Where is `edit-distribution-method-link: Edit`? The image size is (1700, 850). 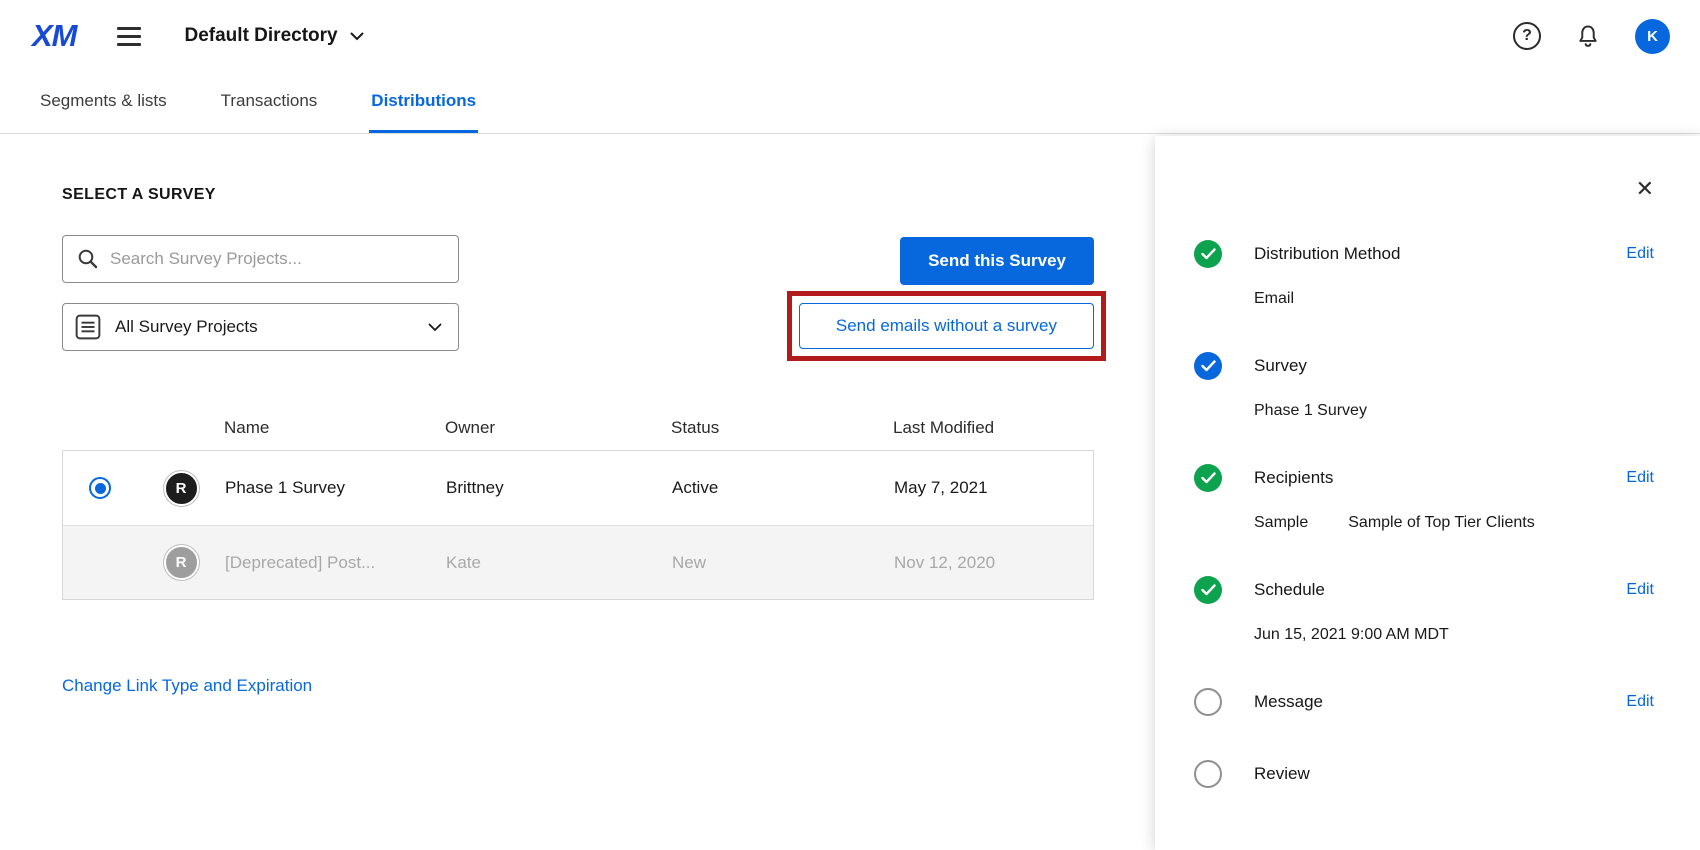 edit-distribution-method-link: Edit is located at coordinates (1640, 254).